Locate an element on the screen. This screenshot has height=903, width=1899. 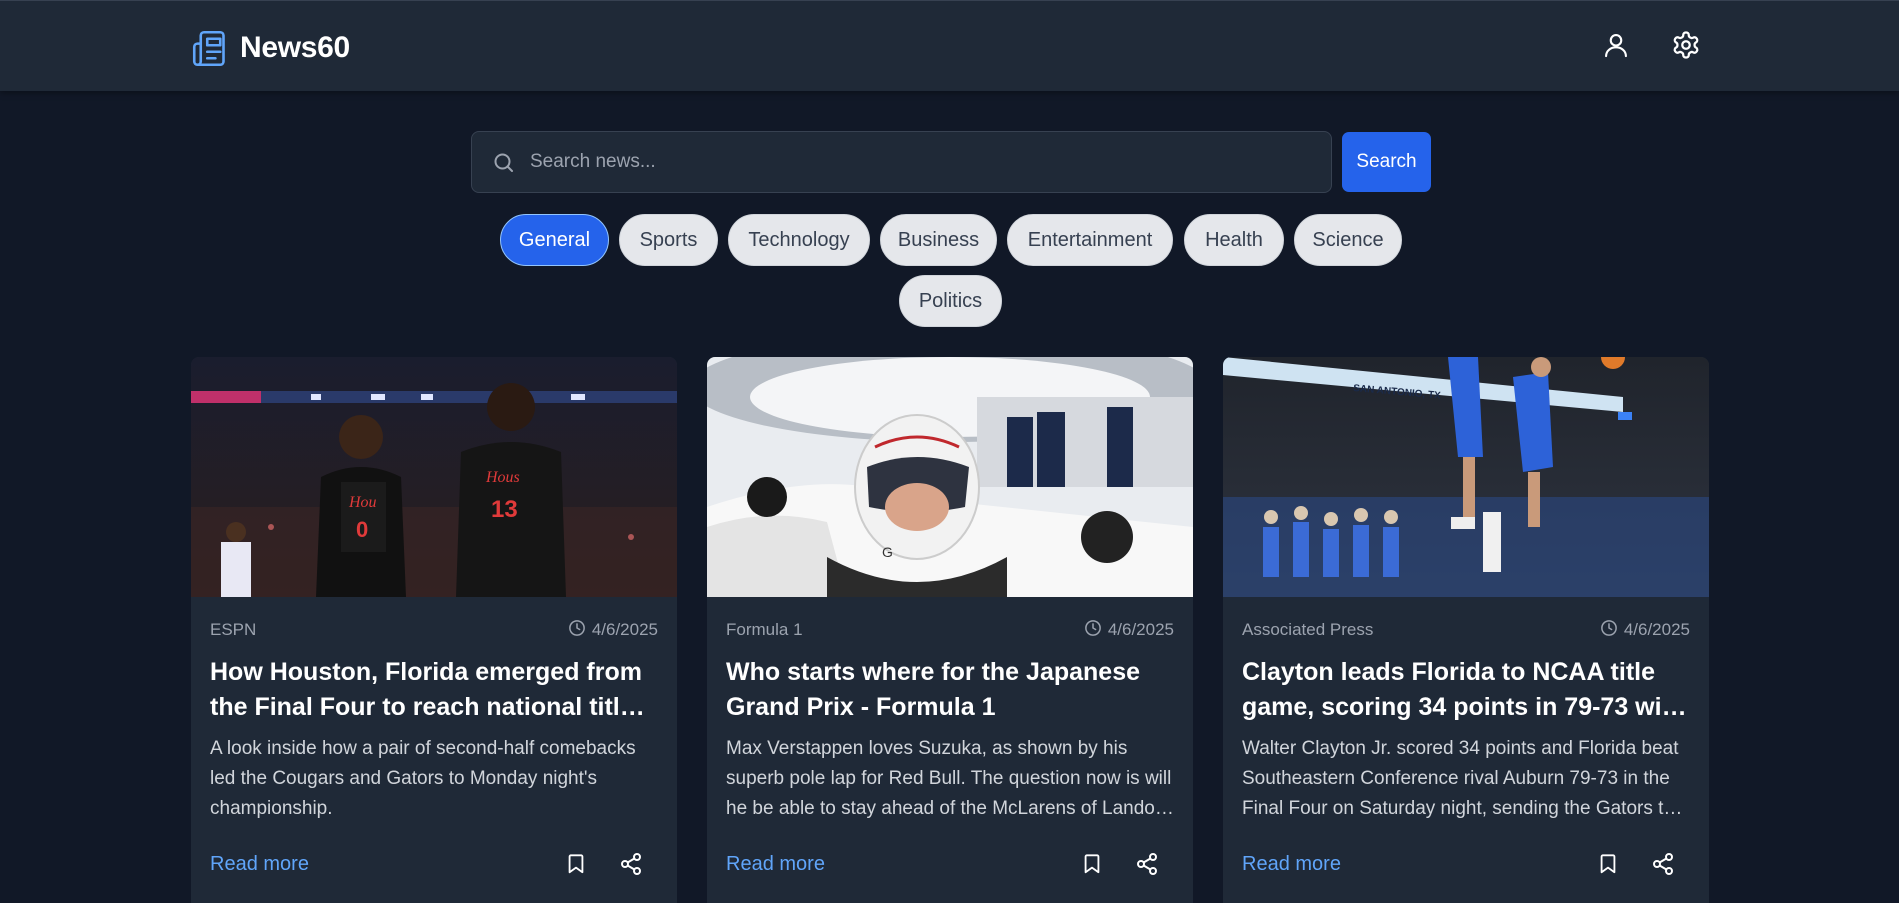
newspaper-icon is located at coordinates (210, 48).